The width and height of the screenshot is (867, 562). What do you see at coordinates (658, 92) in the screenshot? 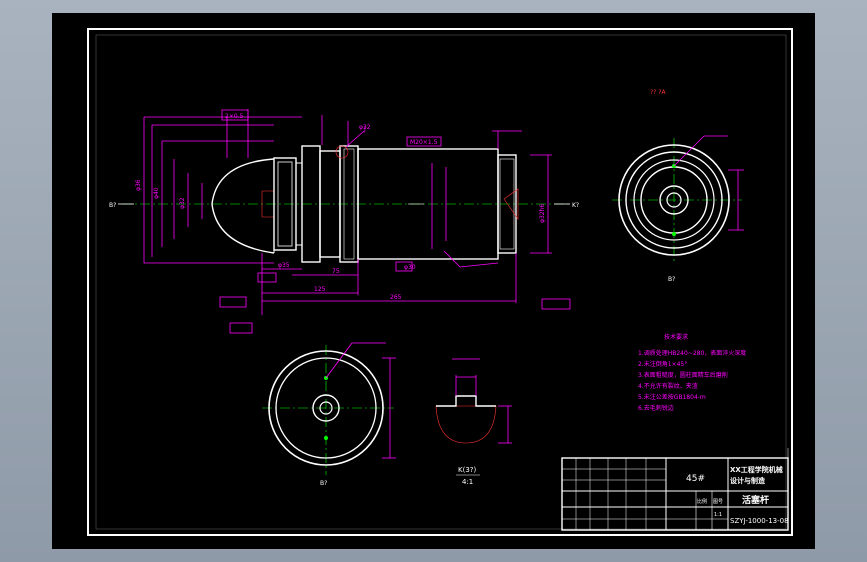
I see `note-top-right: ?? ?A` at bounding box center [658, 92].